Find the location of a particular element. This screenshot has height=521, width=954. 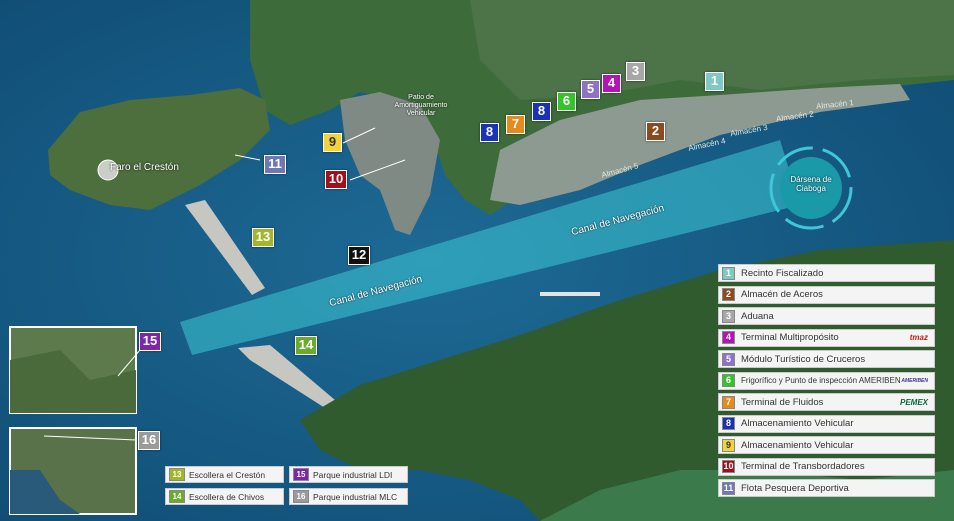

company-logo-icon: AMERIBEN is located at coordinates (914, 380).